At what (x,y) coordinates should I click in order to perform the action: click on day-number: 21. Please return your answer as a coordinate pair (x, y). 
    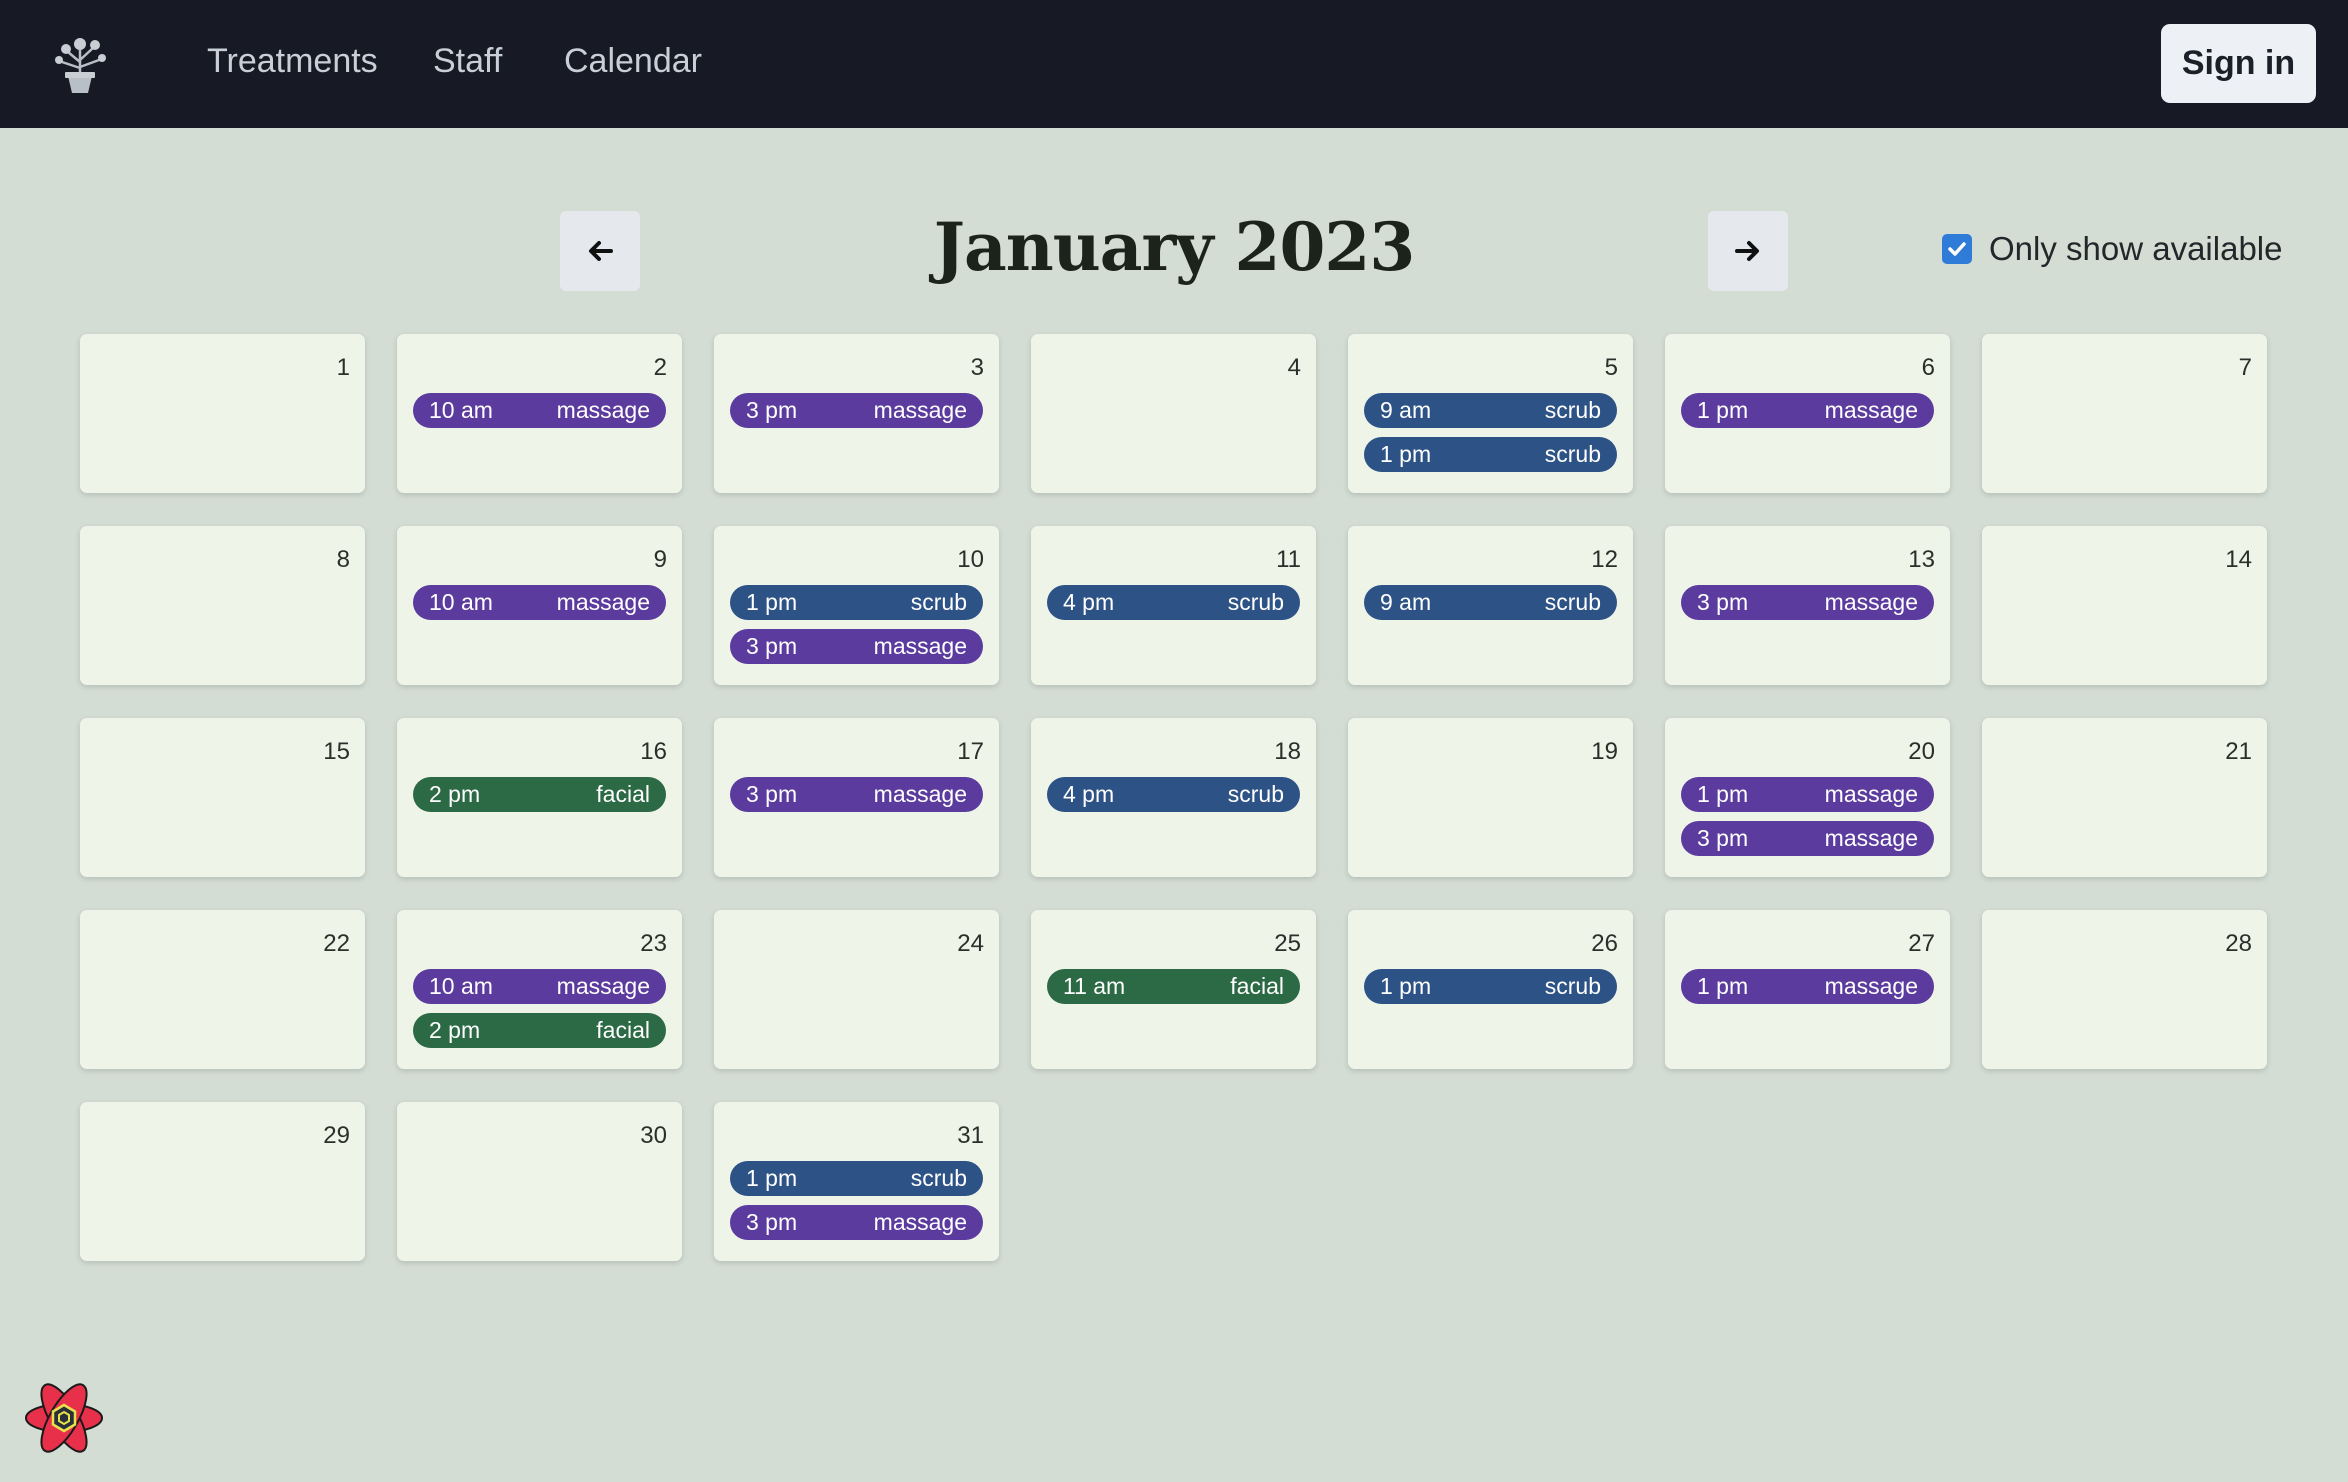
    Looking at the image, I should click on (2238, 751).